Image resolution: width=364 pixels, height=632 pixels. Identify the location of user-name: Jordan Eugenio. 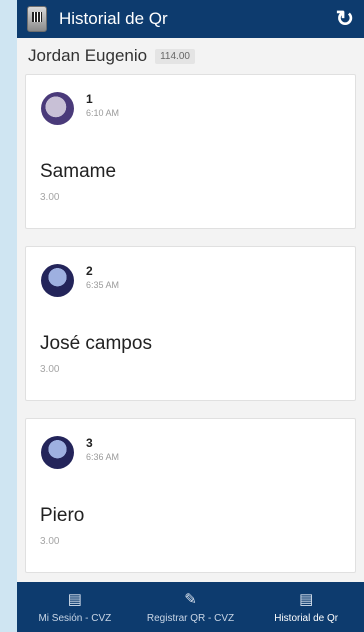
(88, 55).